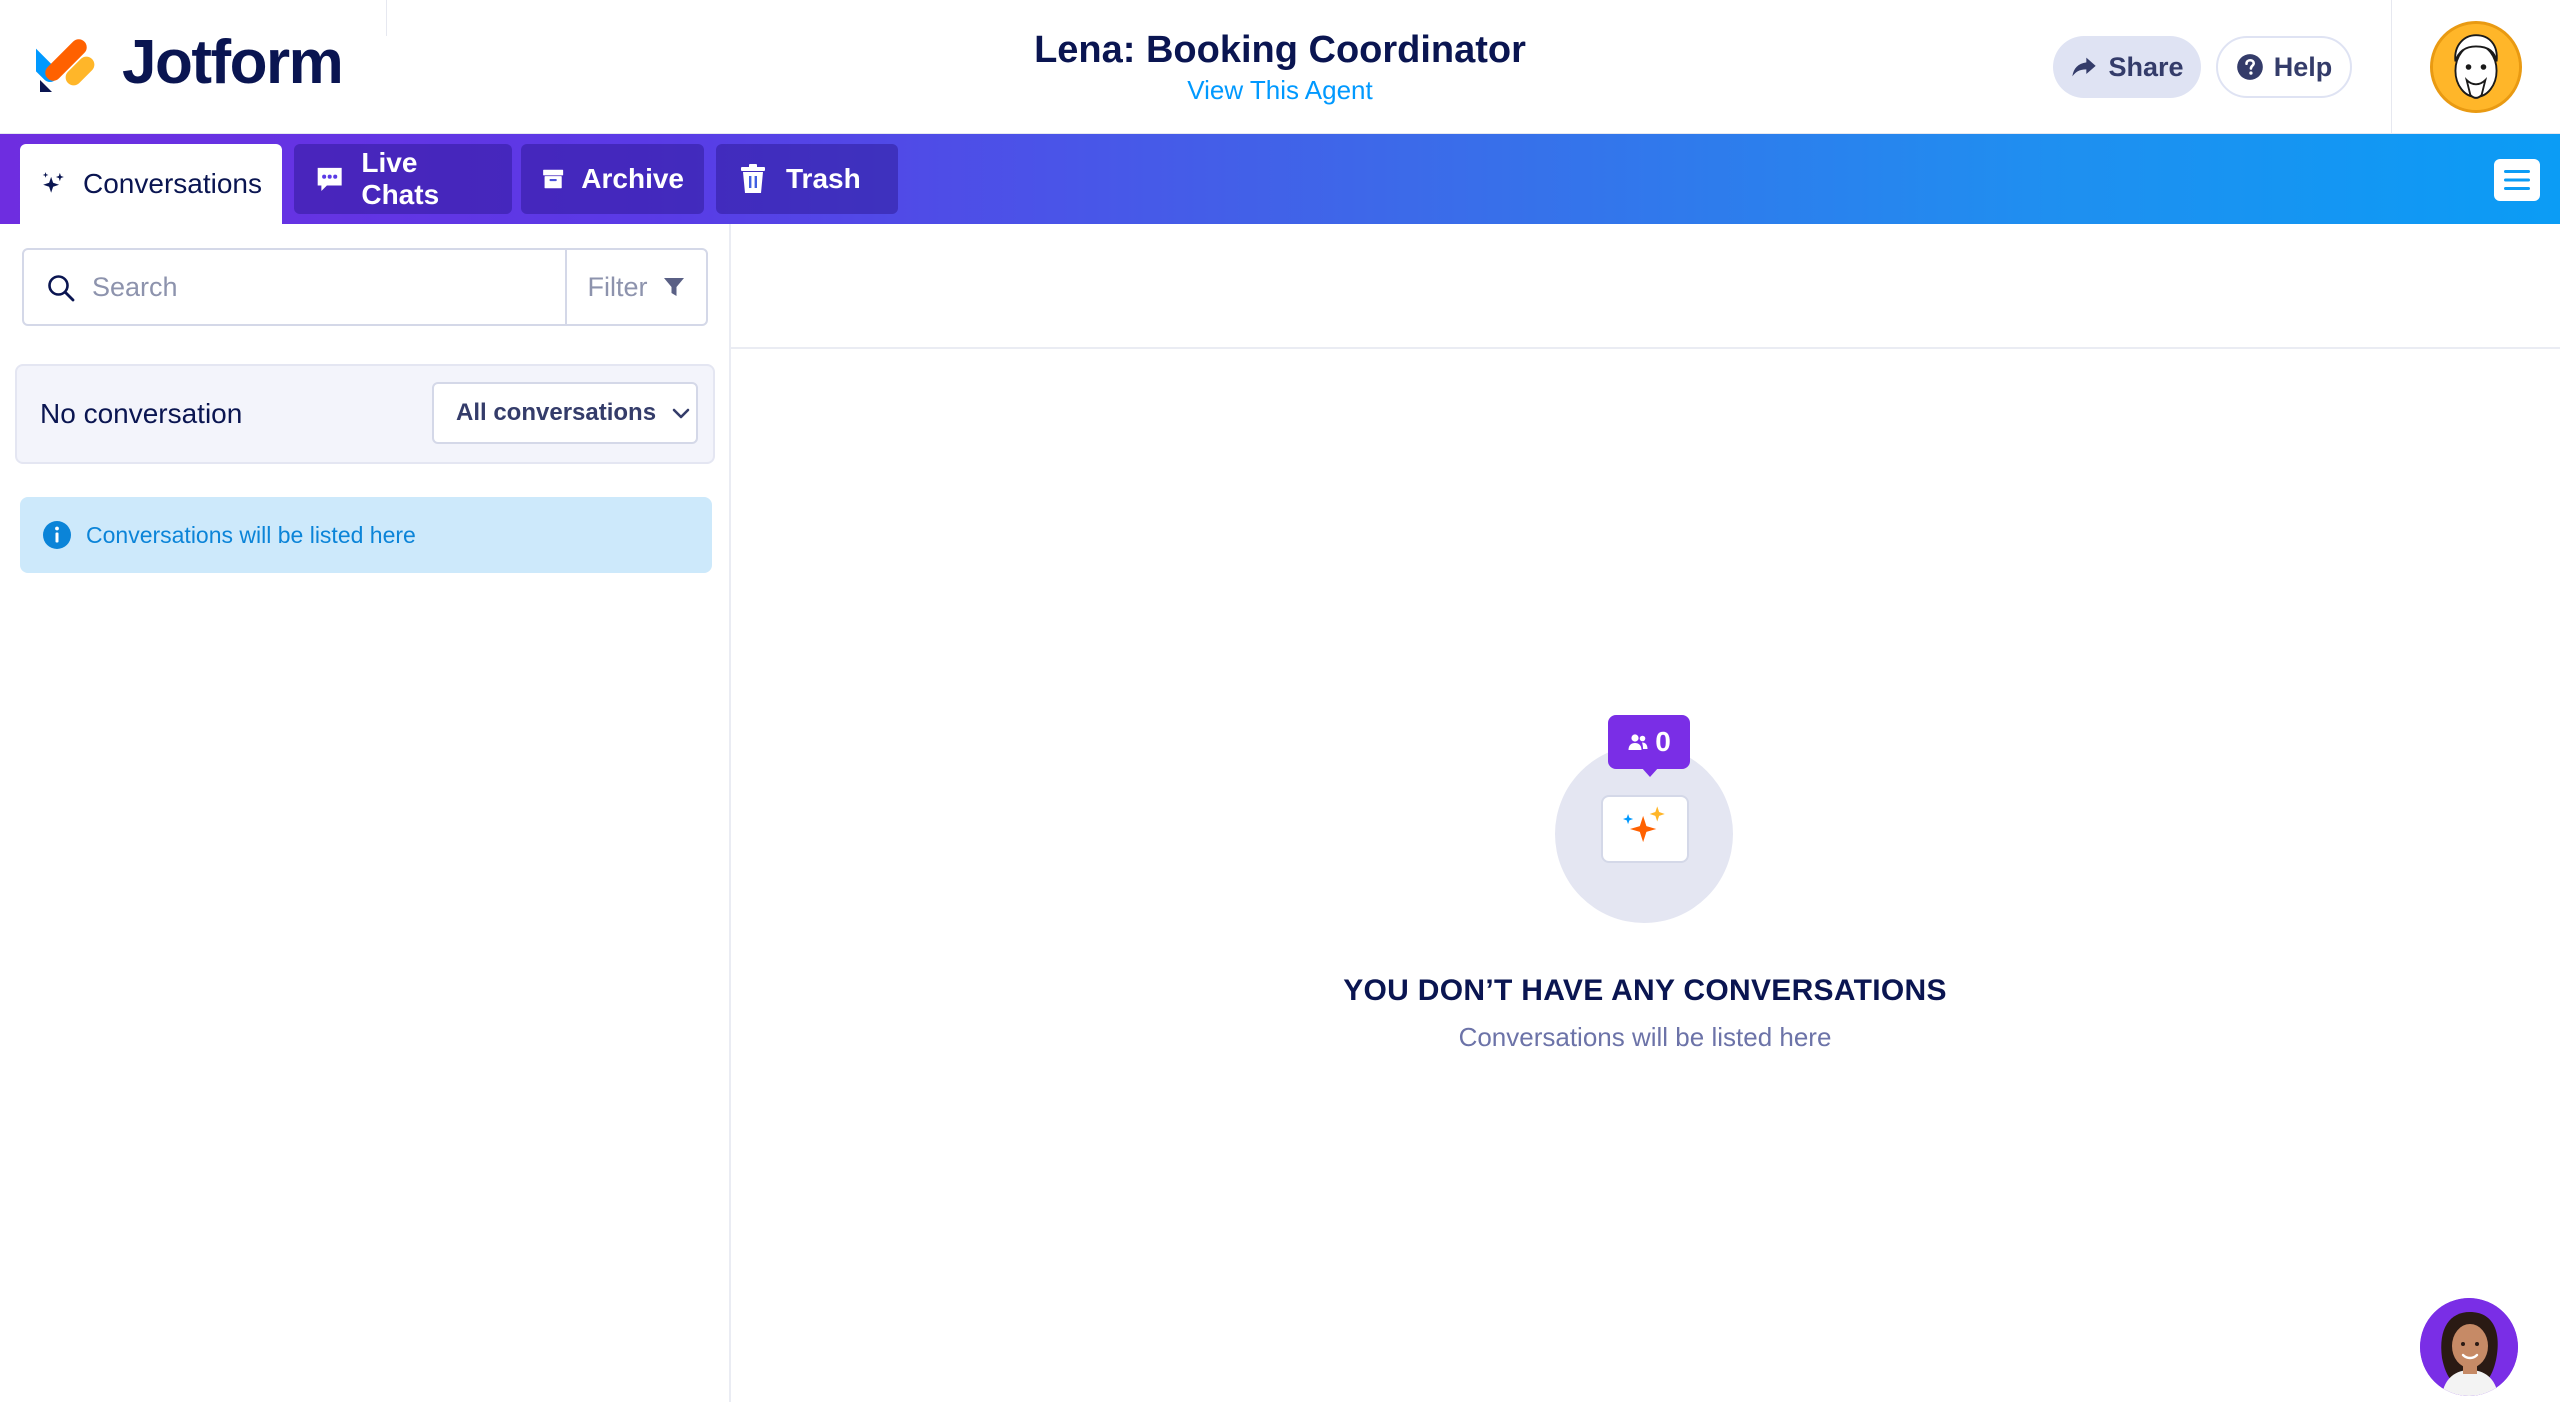 This screenshot has height=1402, width=2560. I want to click on share-arrow-icon, so click(2084, 67).